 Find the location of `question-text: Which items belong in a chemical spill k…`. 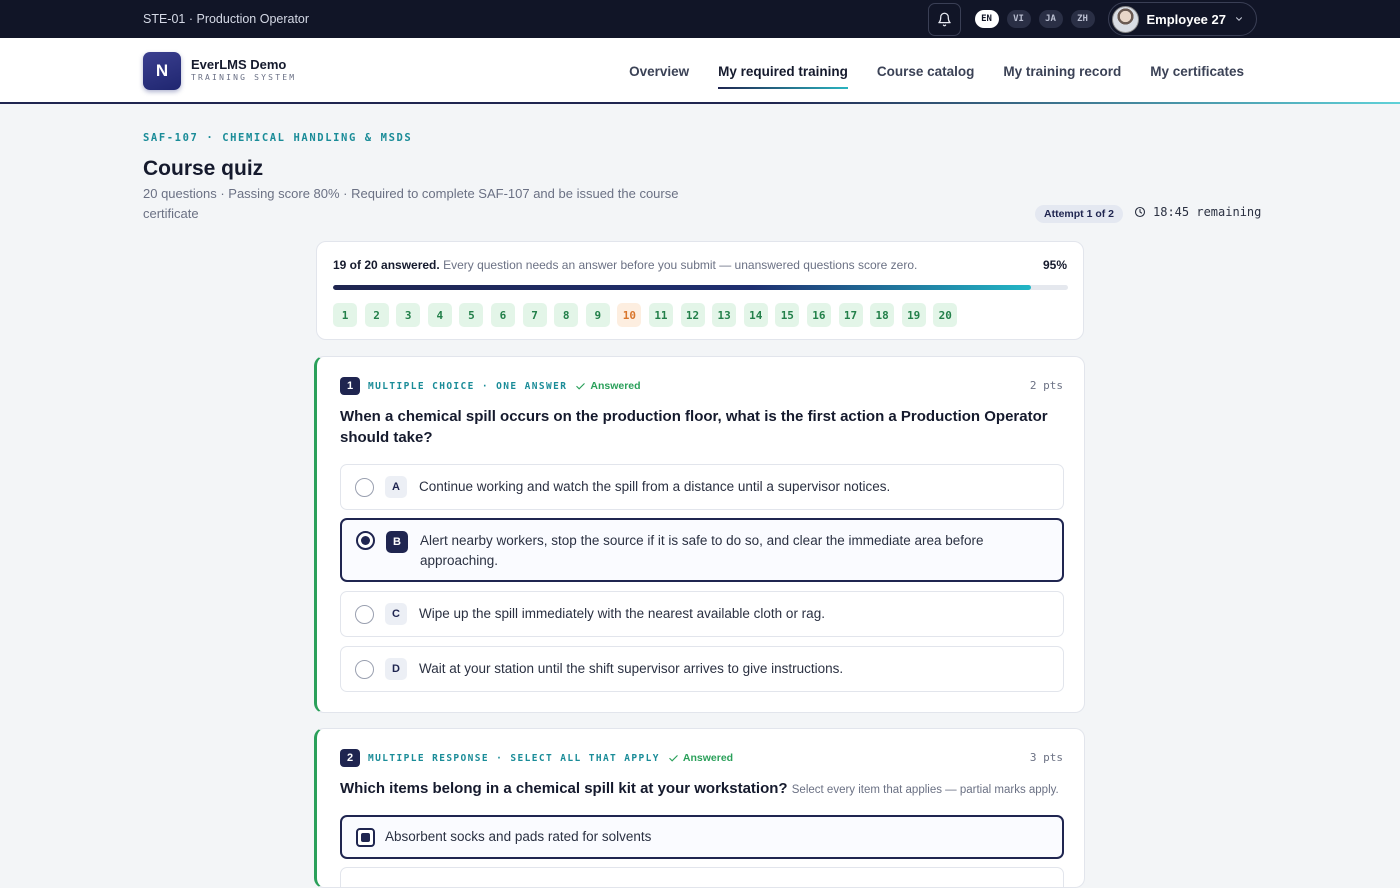

question-text: Which items belong in a chemical spill k… is located at coordinates (705, 789).